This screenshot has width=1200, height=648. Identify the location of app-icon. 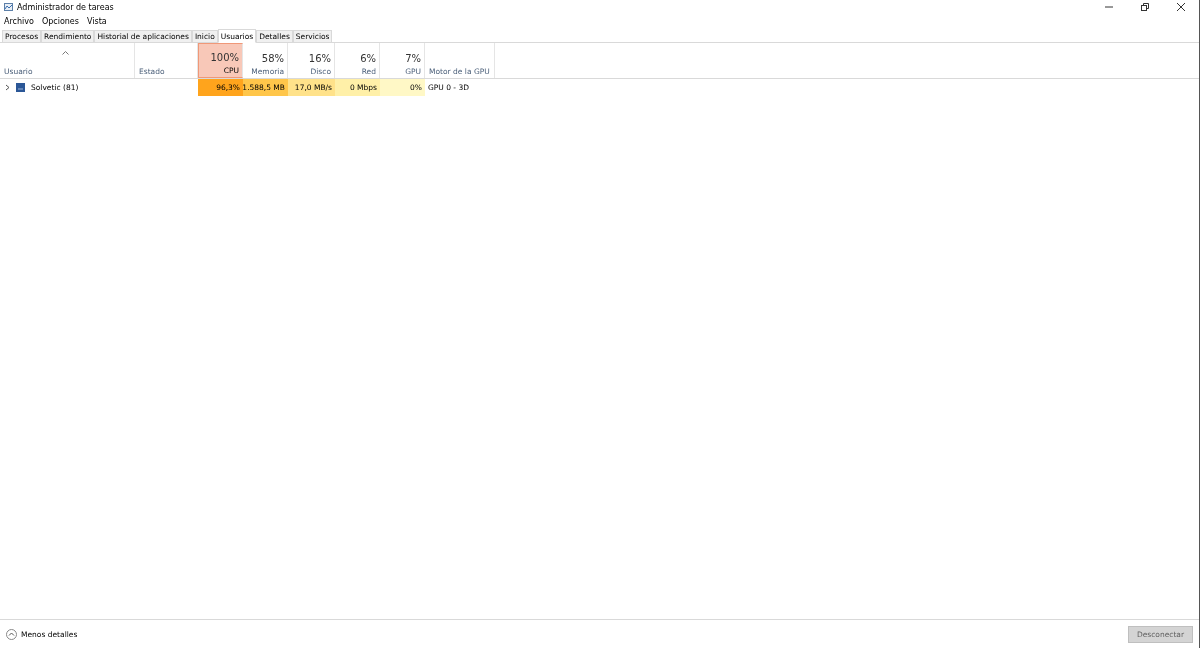
(8, 7).